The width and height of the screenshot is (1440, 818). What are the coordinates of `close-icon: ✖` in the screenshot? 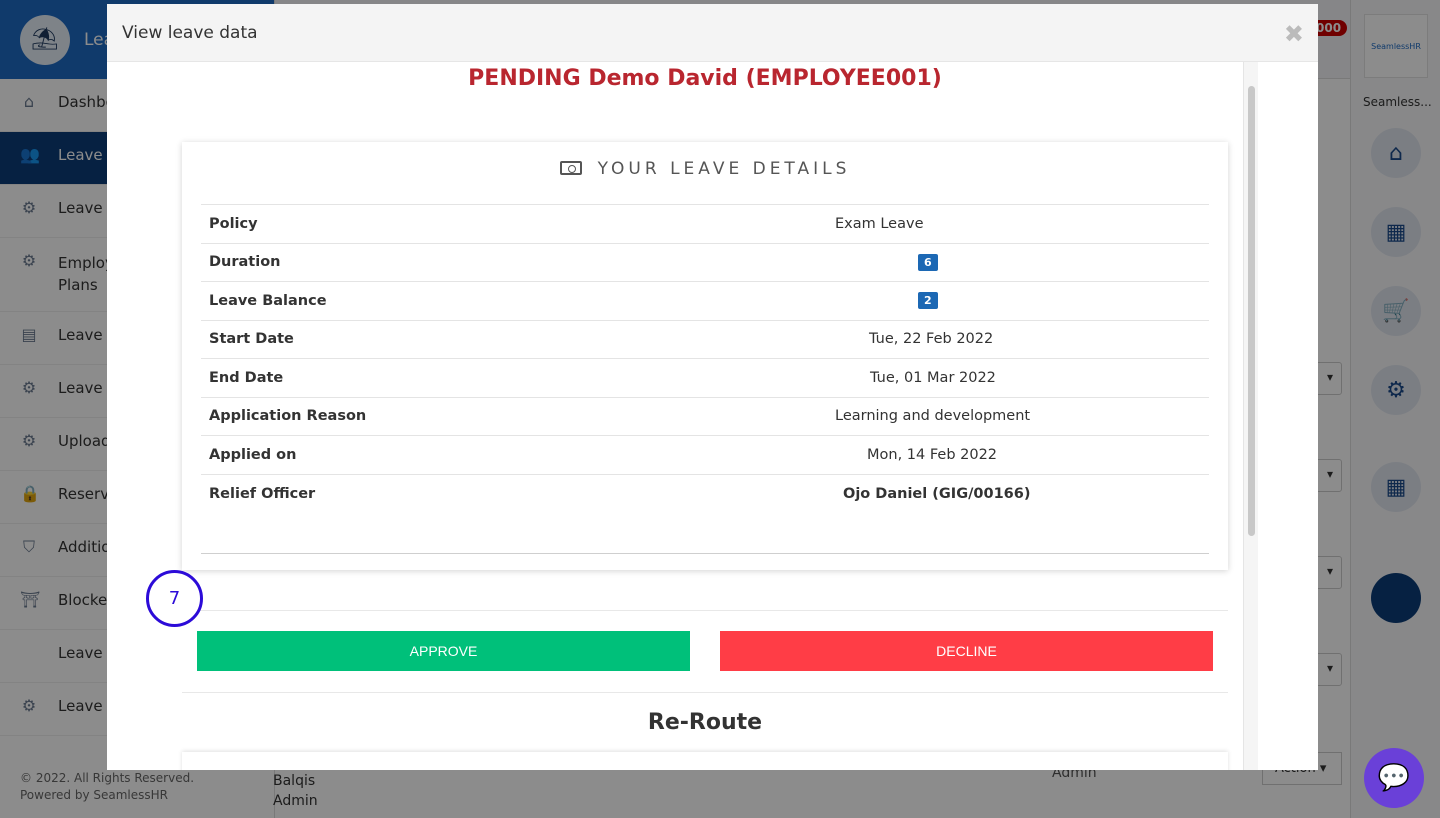 It's located at (1294, 34).